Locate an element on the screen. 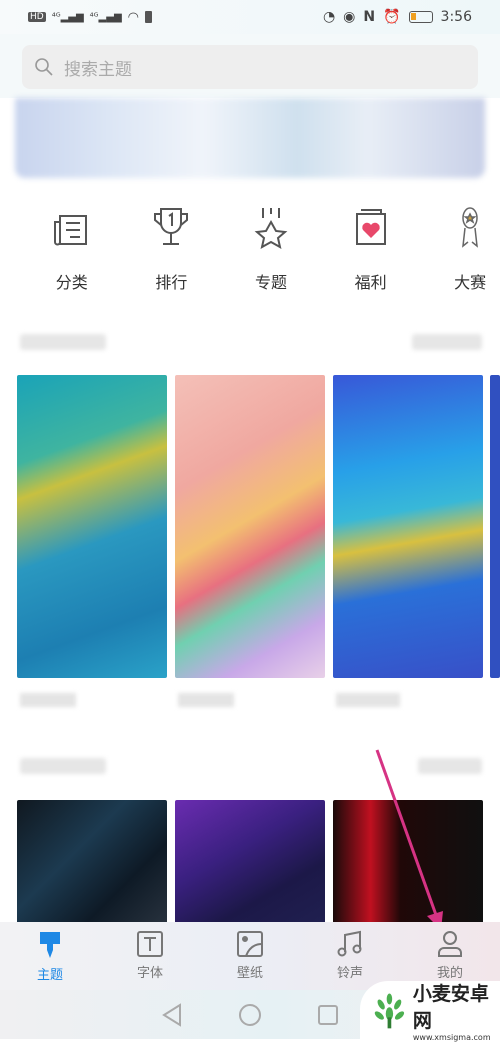 The image size is (500, 1042). tab-fonts: 字体 is located at coordinates (150, 956).